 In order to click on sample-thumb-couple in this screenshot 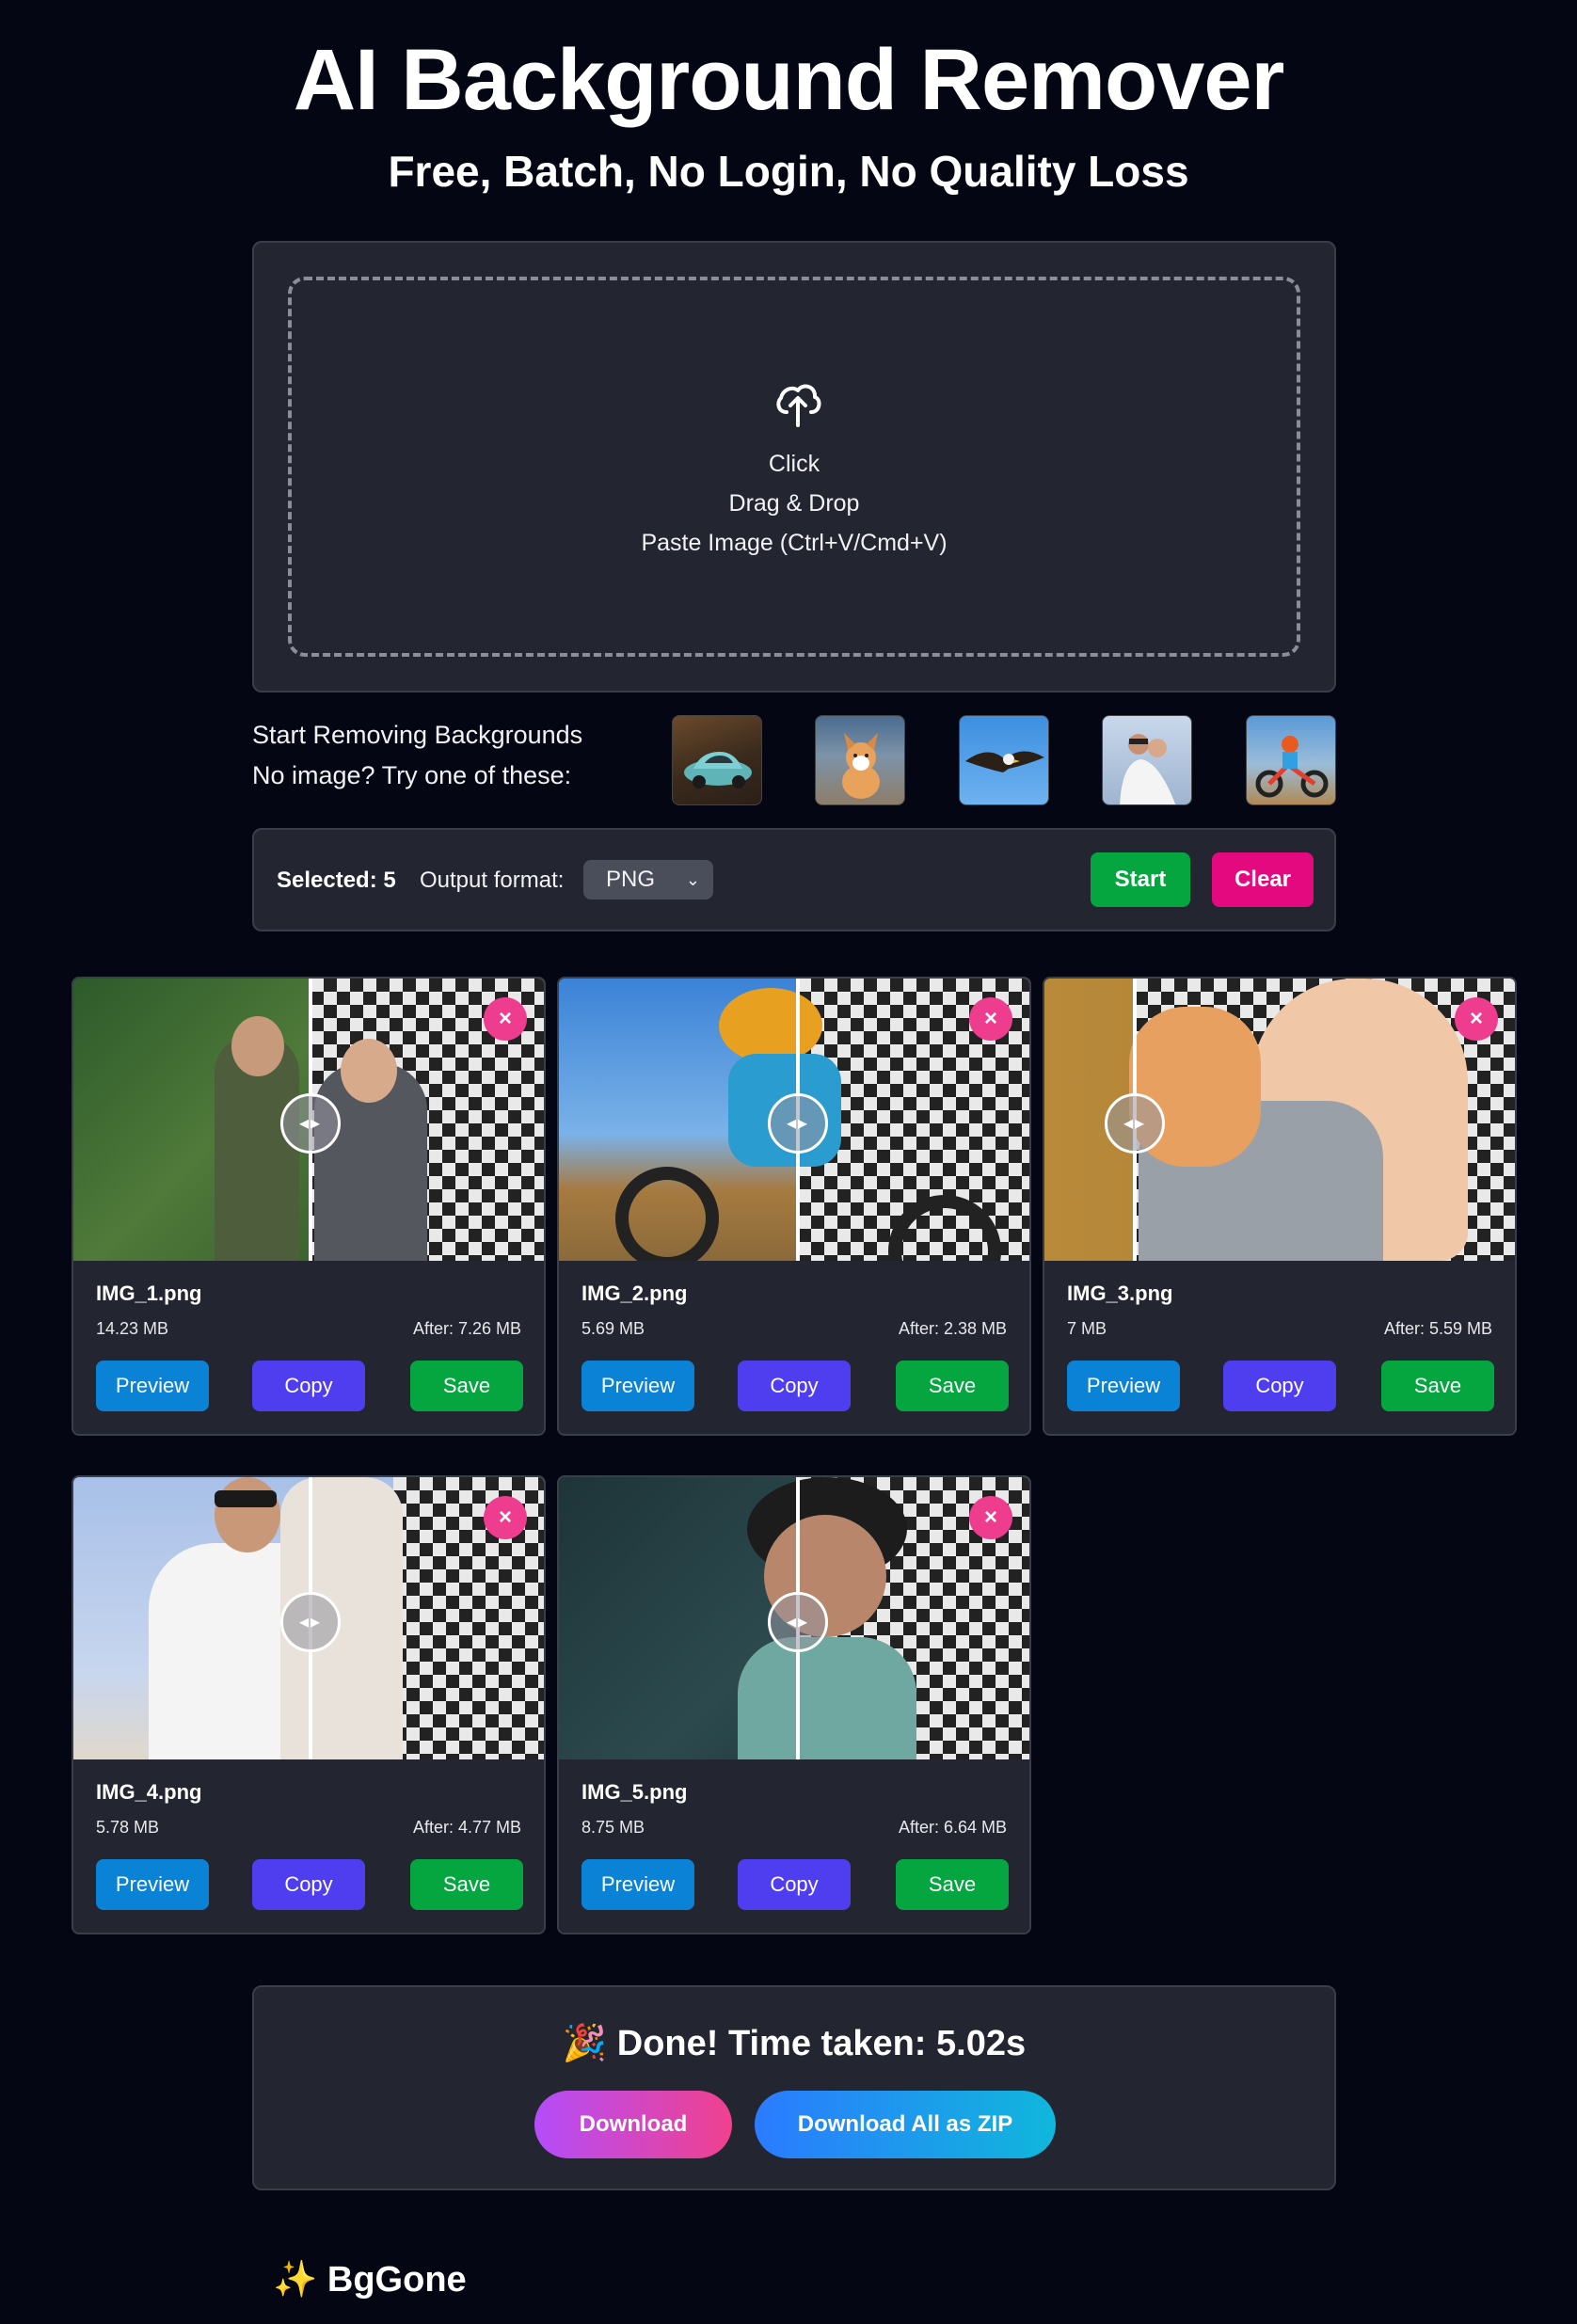, I will do `click(1147, 760)`.